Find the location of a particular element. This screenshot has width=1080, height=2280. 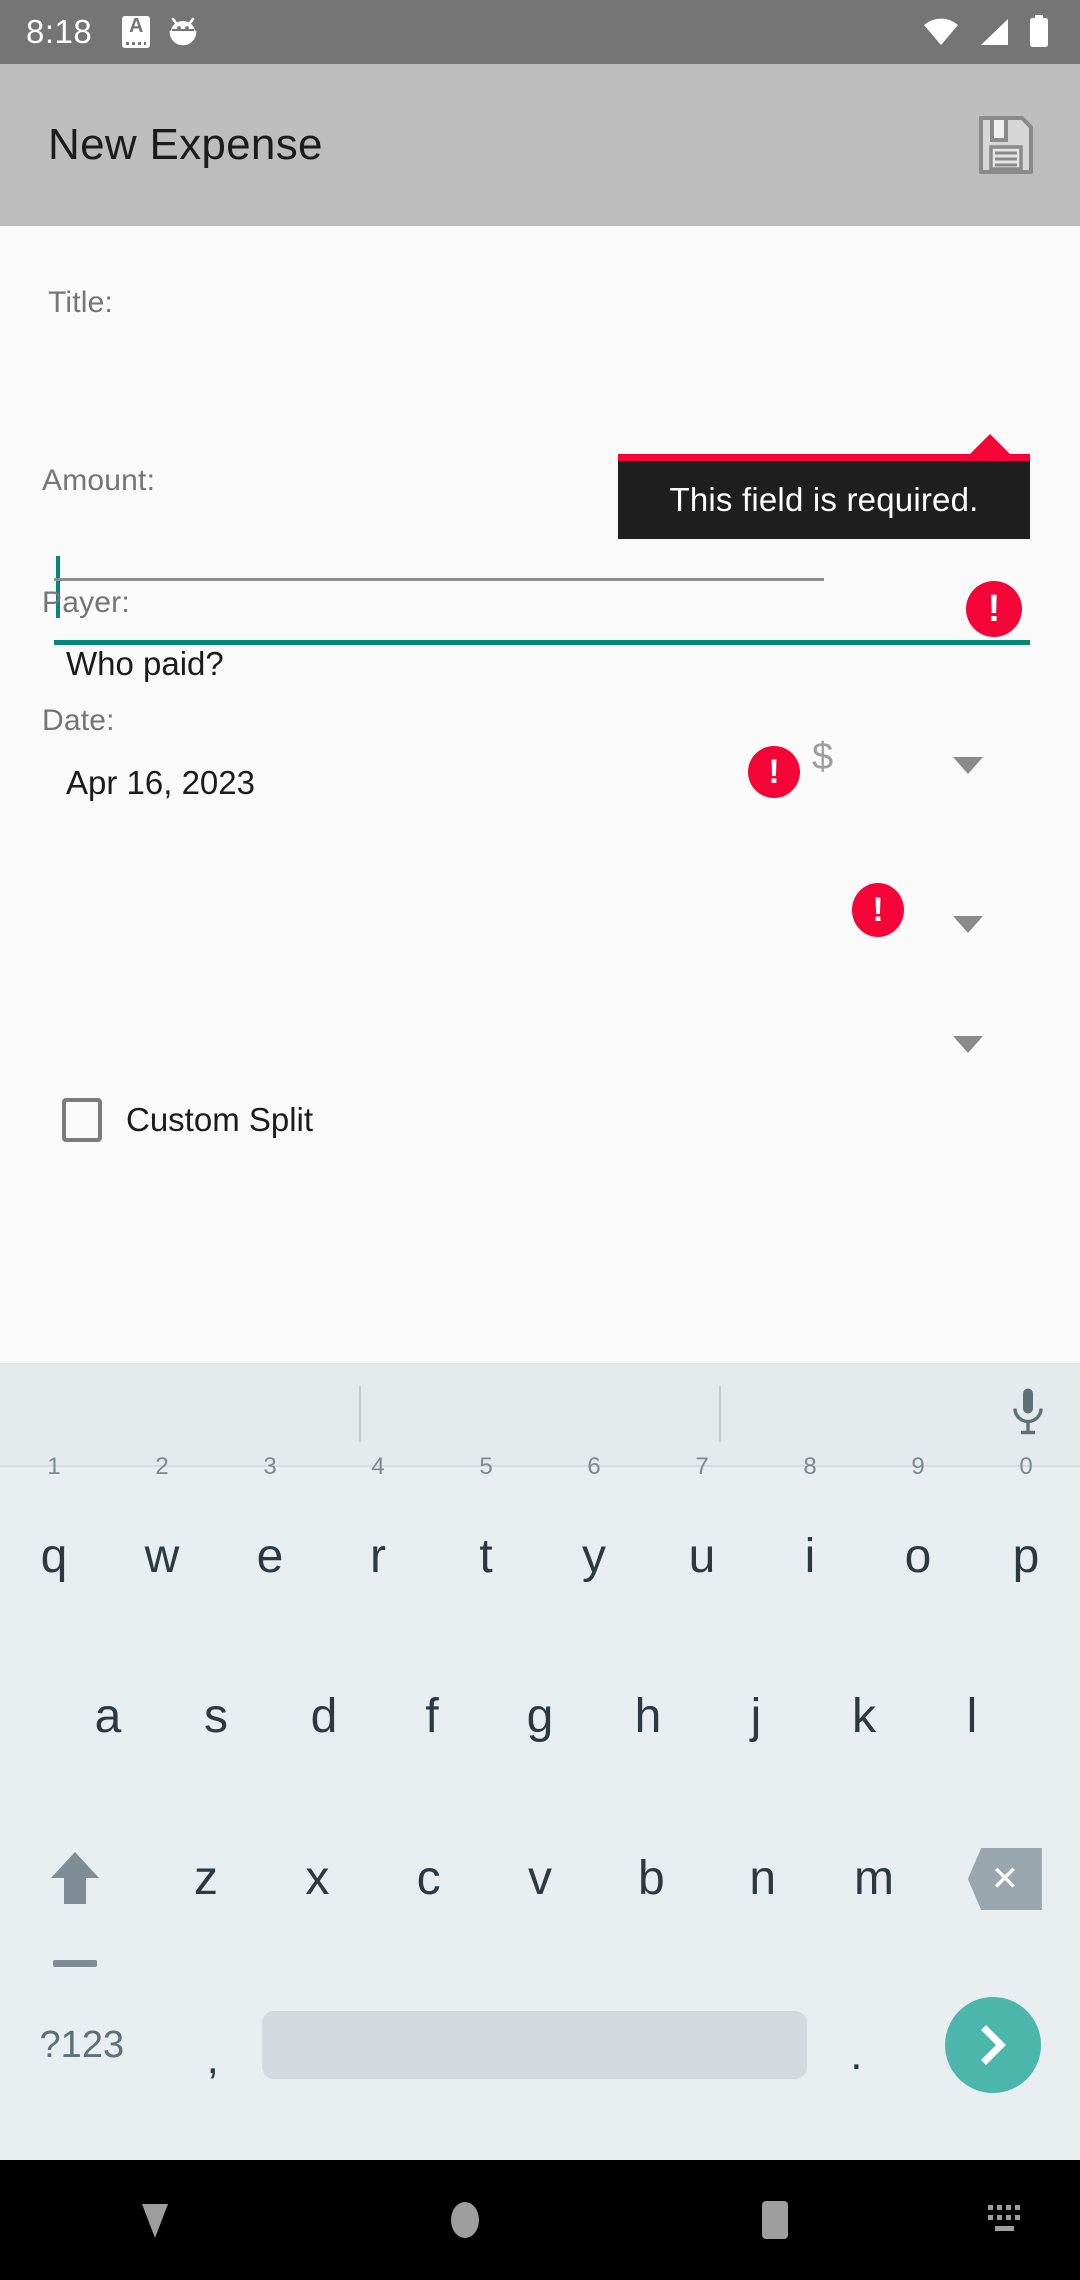

nav-recents-button is located at coordinates (775, 2220).